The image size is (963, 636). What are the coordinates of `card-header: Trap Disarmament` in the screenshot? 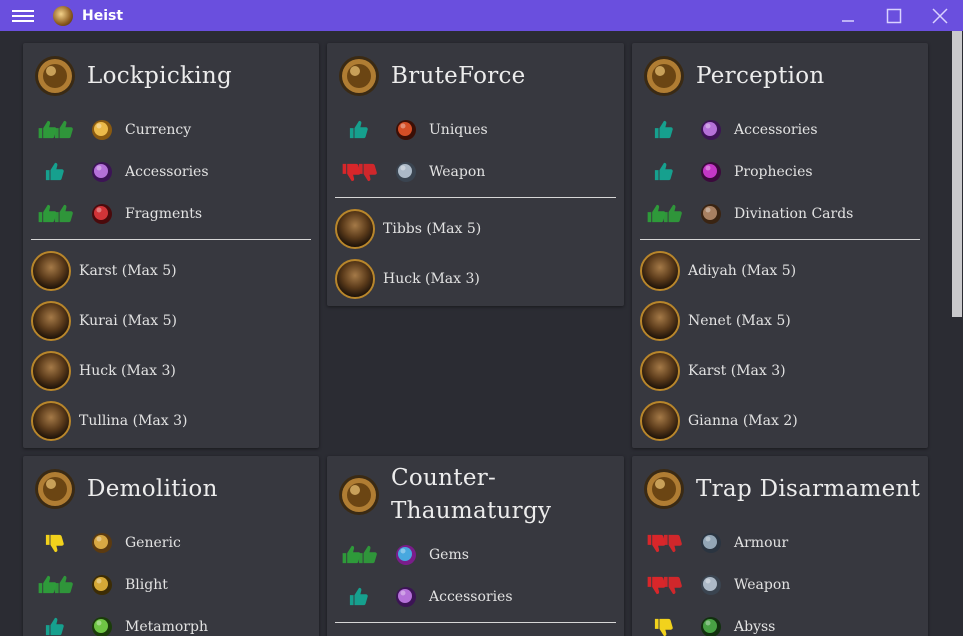 It's located at (780, 489).